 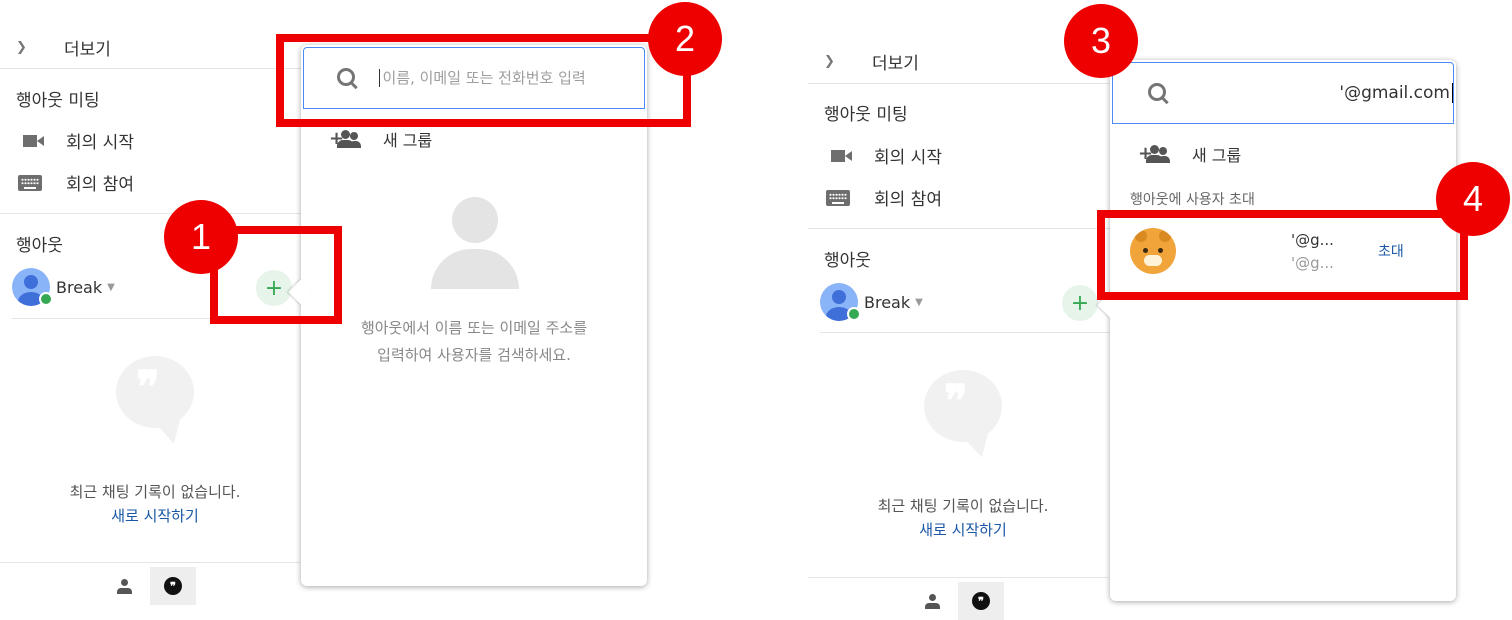 What do you see at coordinates (1192, 200) in the screenshot?
I see `invite-section-label: 행아웃에 사용자 초대` at bounding box center [1192, 200].